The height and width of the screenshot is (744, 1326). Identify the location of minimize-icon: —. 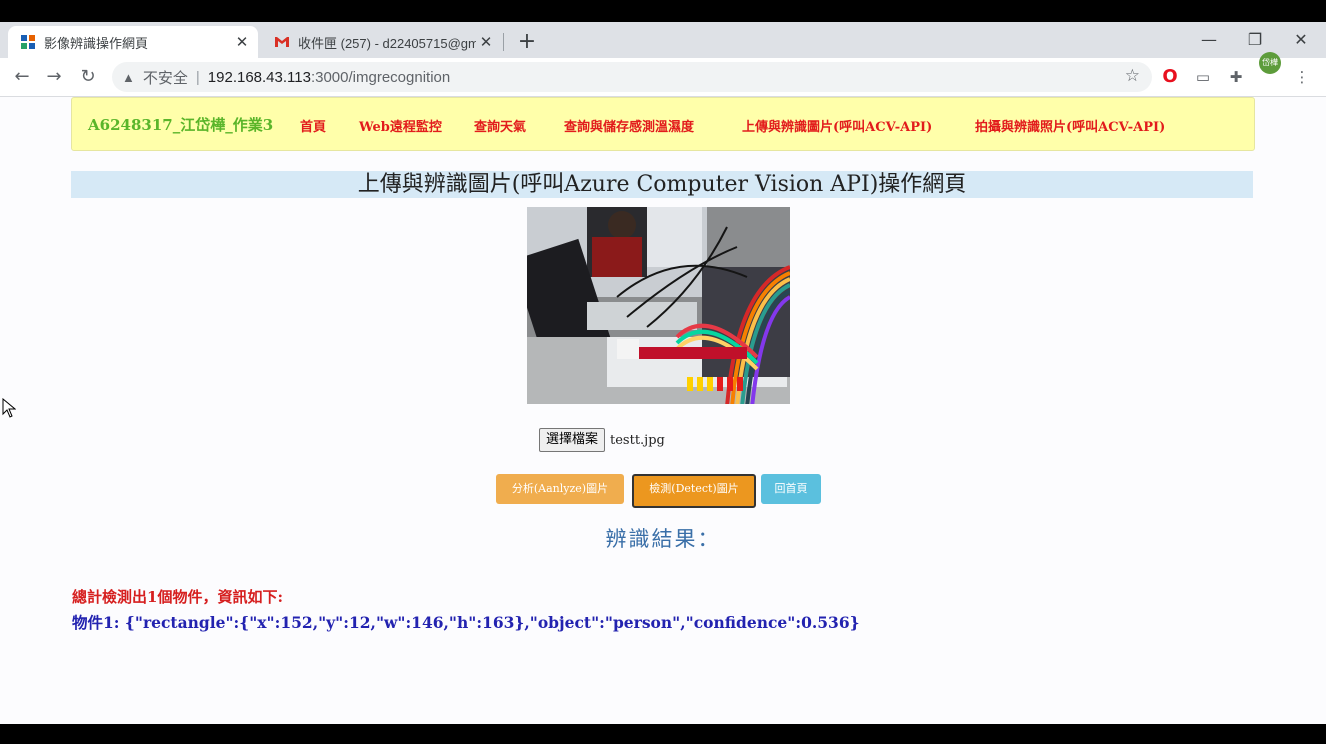
(1209, 40).